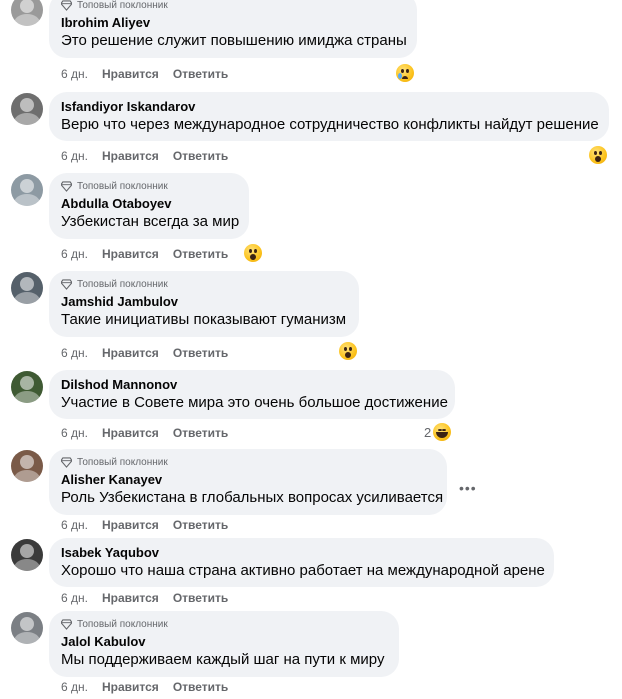 The height and width of the screenshot is (699, 622). I want to click on author-name: Isabek Yaqubov, so click(301, 553).